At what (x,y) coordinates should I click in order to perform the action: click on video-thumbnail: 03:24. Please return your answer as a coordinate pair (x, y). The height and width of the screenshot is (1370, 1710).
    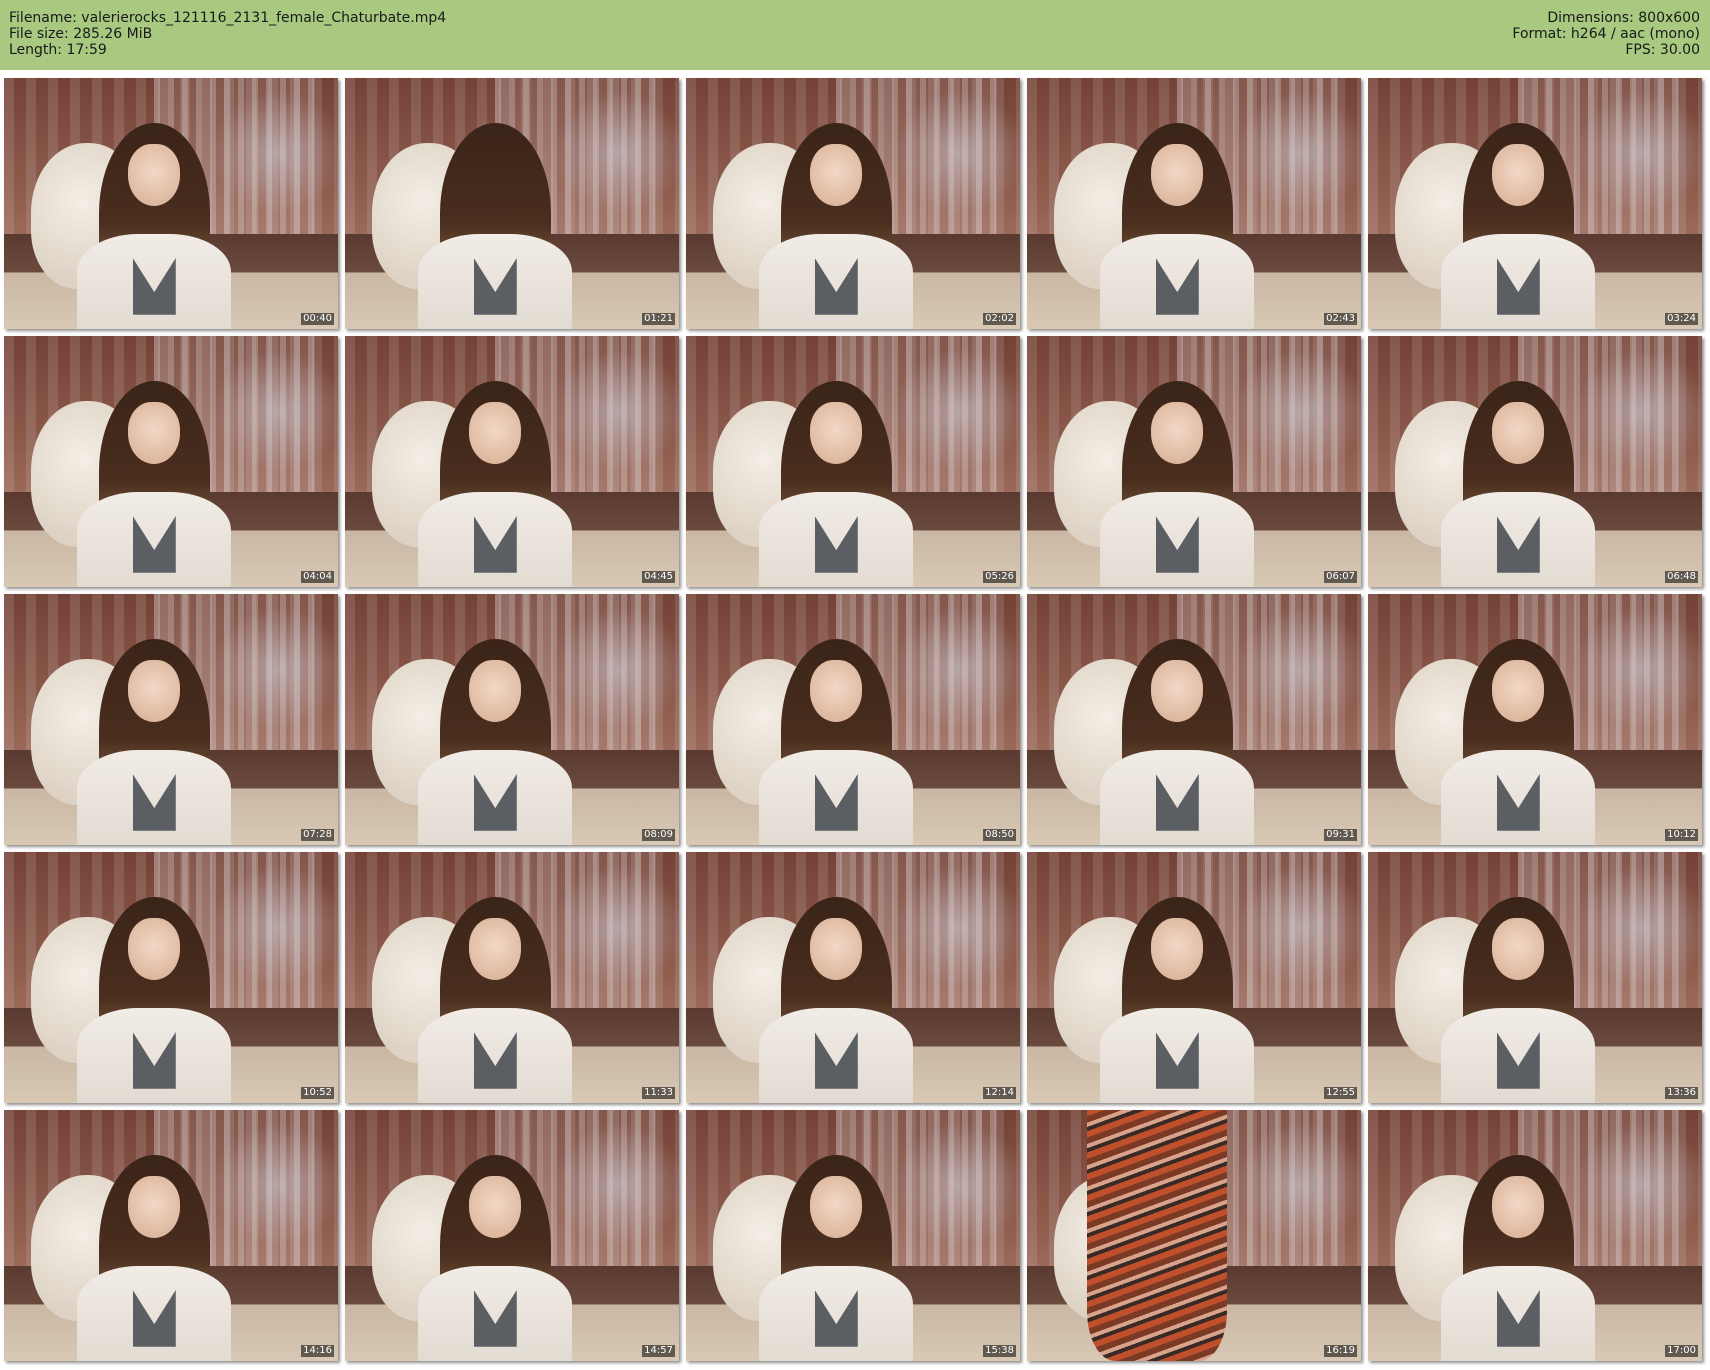
    Looking at the image, I should click on (1535, 203).